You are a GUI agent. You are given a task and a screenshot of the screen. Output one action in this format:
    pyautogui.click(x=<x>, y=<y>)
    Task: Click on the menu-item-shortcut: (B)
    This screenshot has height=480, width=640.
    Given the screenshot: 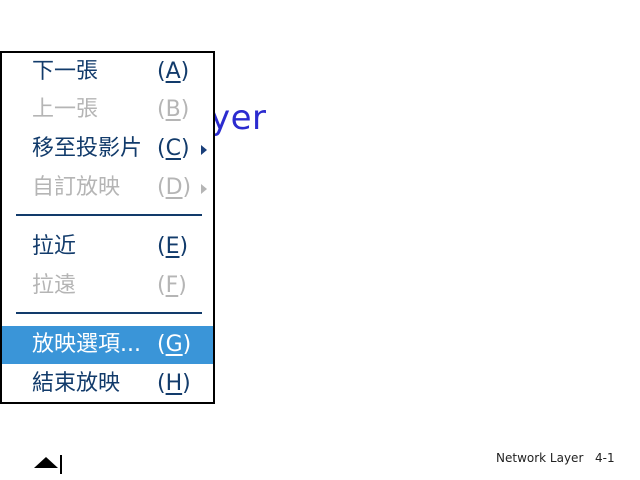 What is the action you would take?
    pyautogui.click(x=173, y=109)
    